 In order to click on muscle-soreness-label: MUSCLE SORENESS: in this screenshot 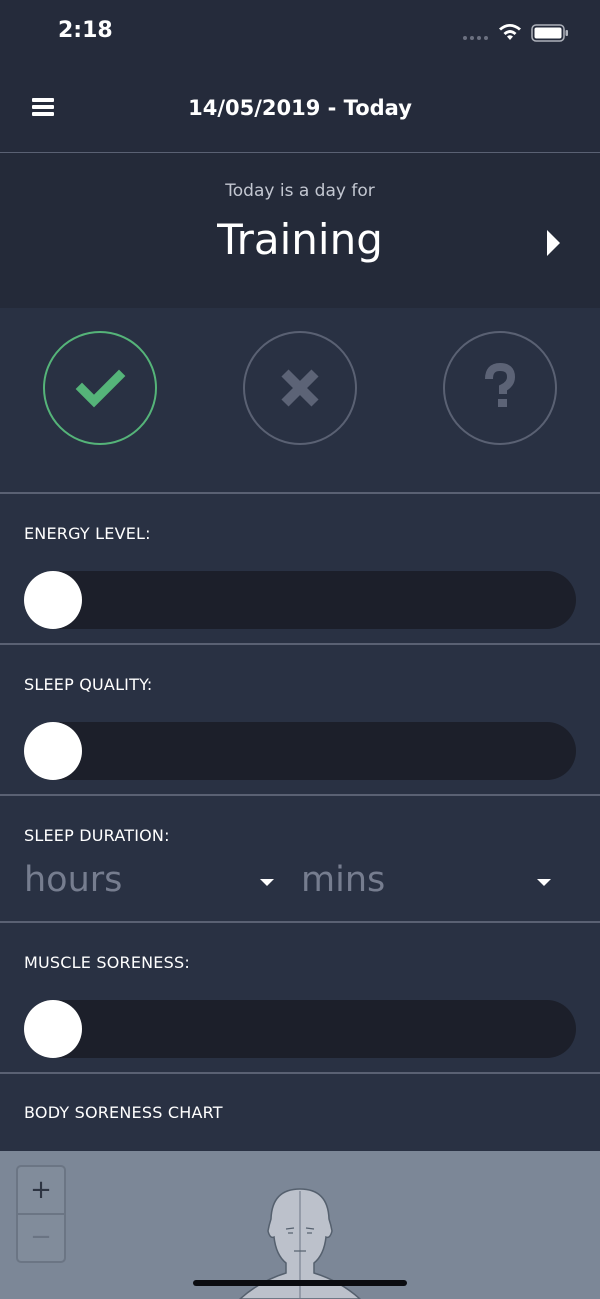, I will do `click(107, 962)`.